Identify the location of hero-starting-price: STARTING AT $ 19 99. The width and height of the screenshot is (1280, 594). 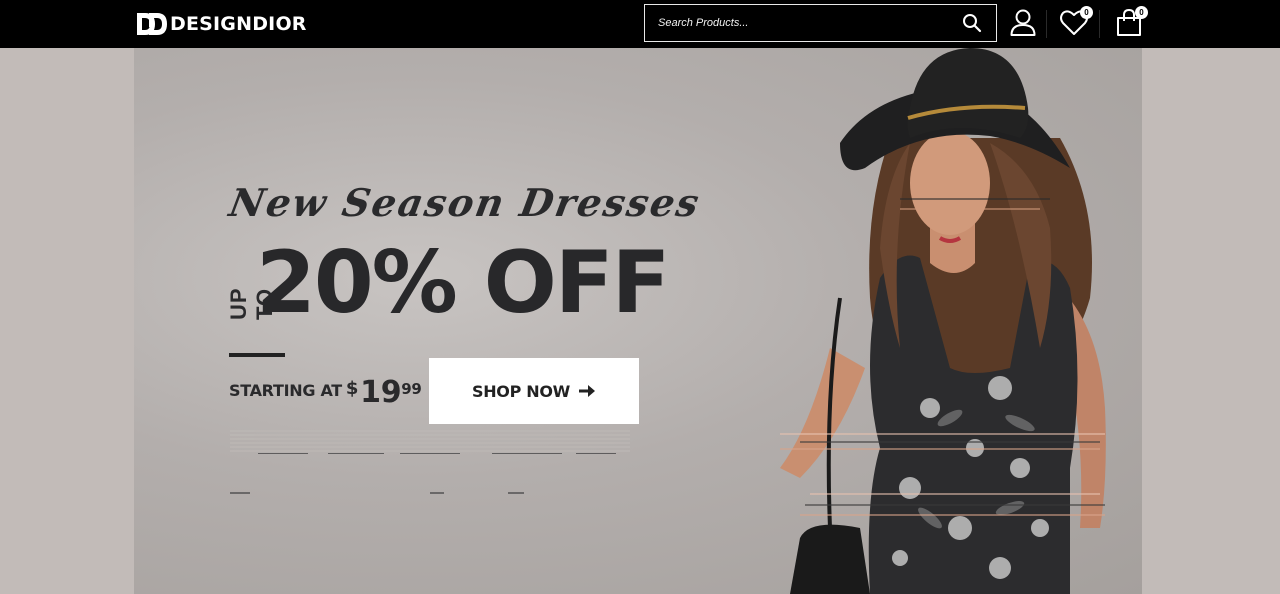
(325, 393).